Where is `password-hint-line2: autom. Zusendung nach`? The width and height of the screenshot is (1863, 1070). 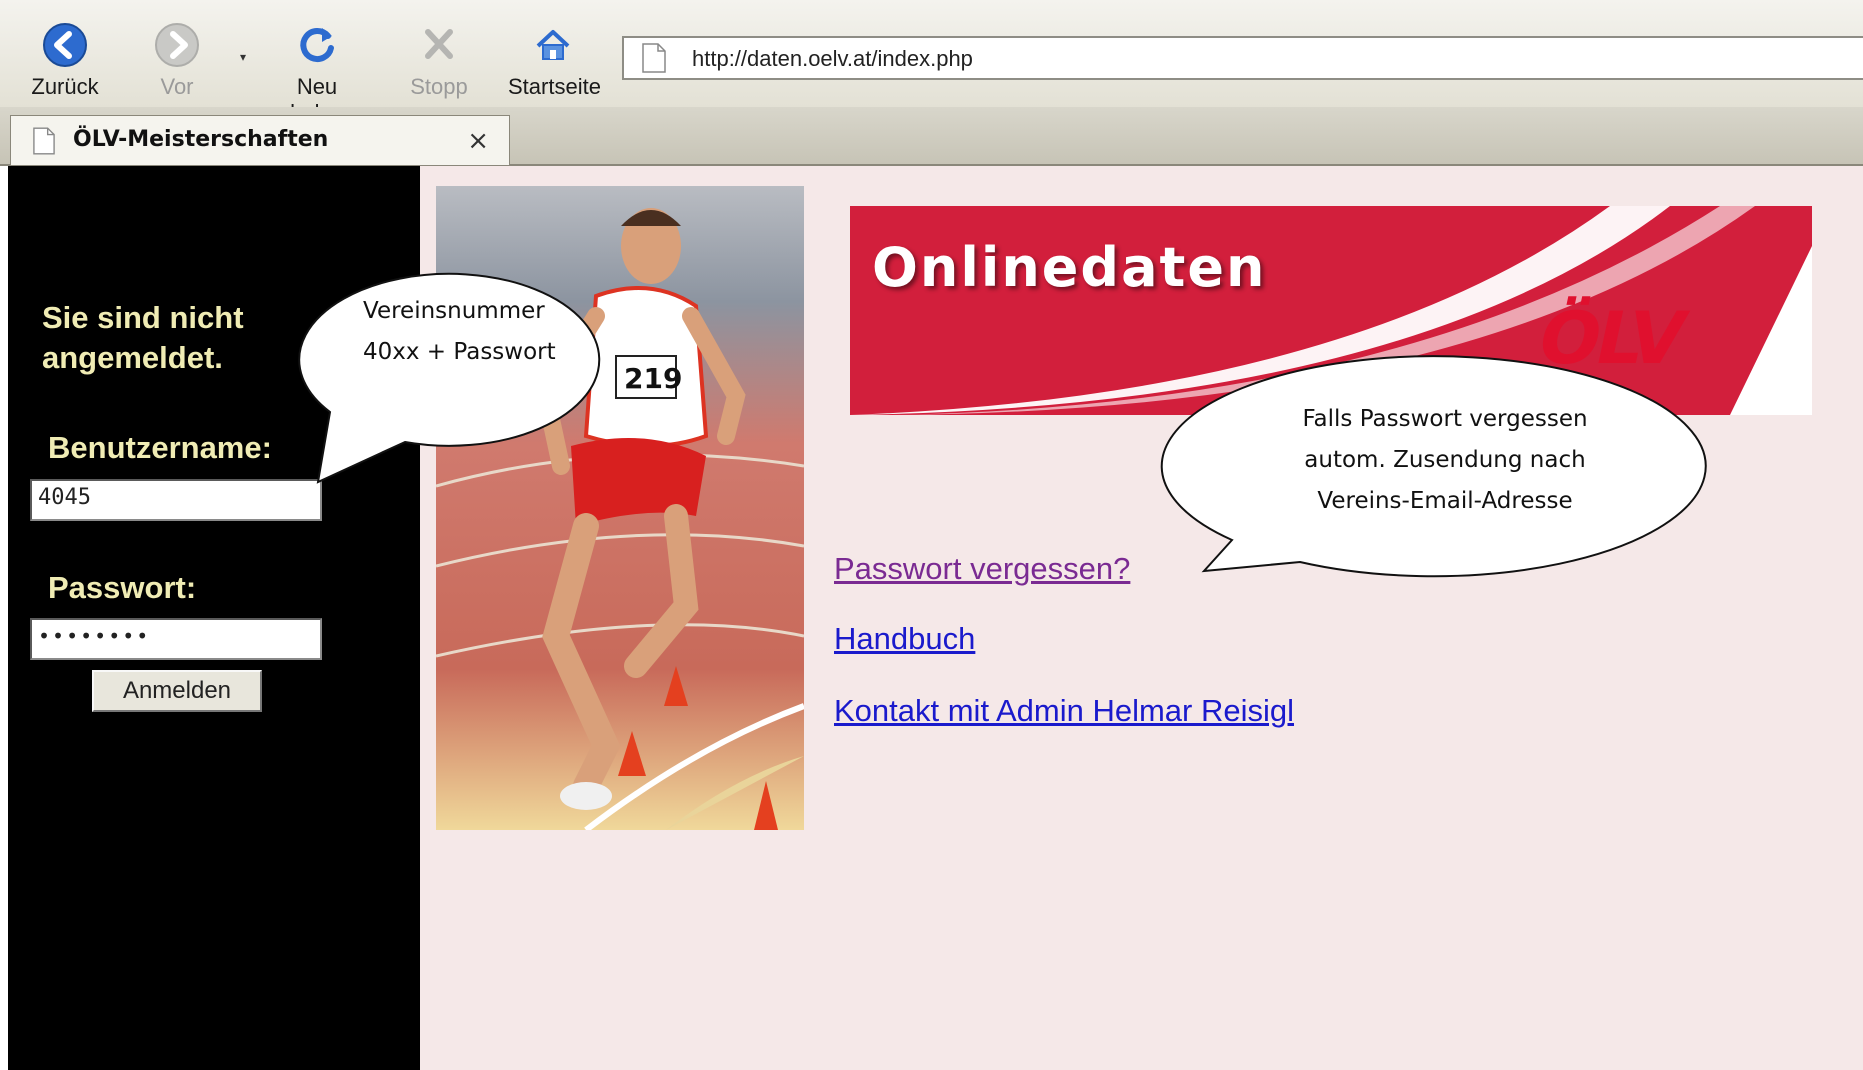 password-hint-line2: autom. Zusendung nach is located at coordinates (1445, 460).